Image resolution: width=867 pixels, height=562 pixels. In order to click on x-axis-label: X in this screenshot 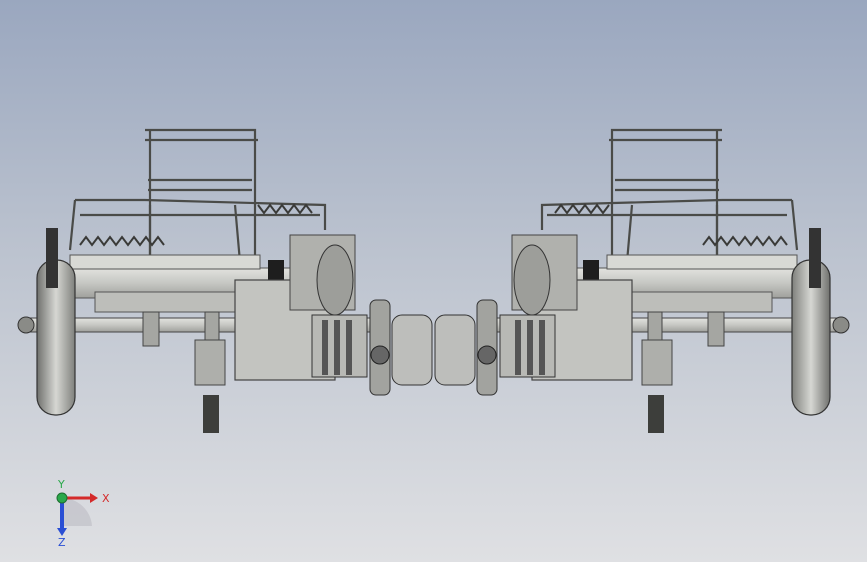, I will do `click(106, 498)`.